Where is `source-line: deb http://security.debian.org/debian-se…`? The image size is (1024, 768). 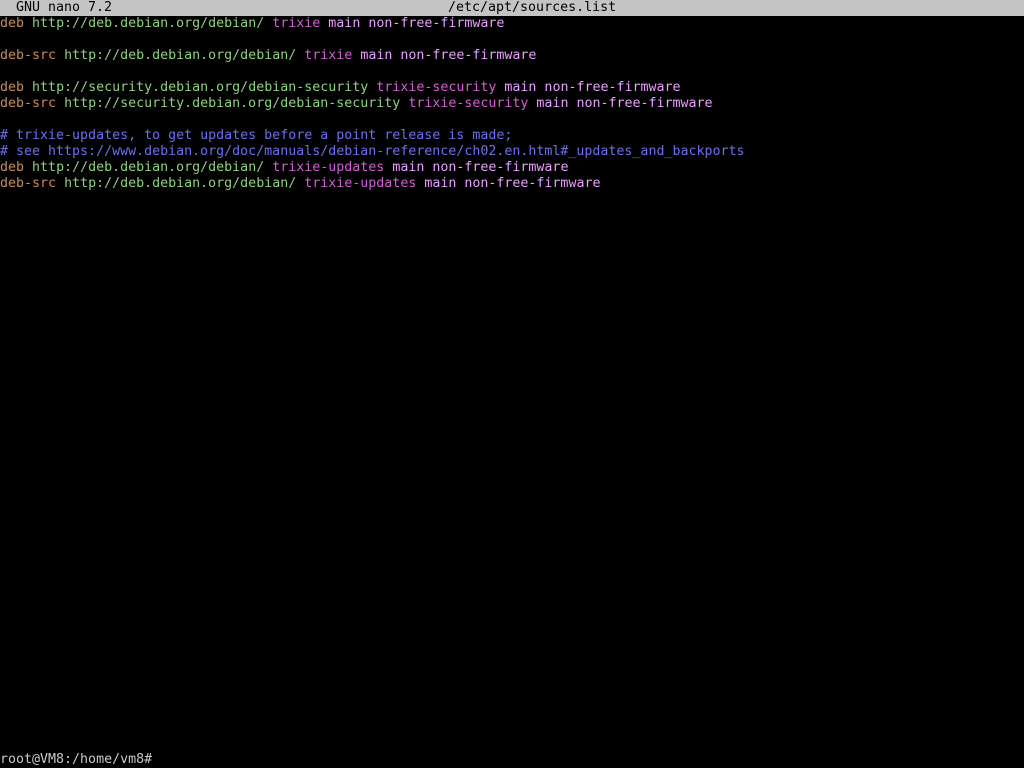 source-line: deb http://security.debian.org/debian-se… is located at coordinates (512, 88).